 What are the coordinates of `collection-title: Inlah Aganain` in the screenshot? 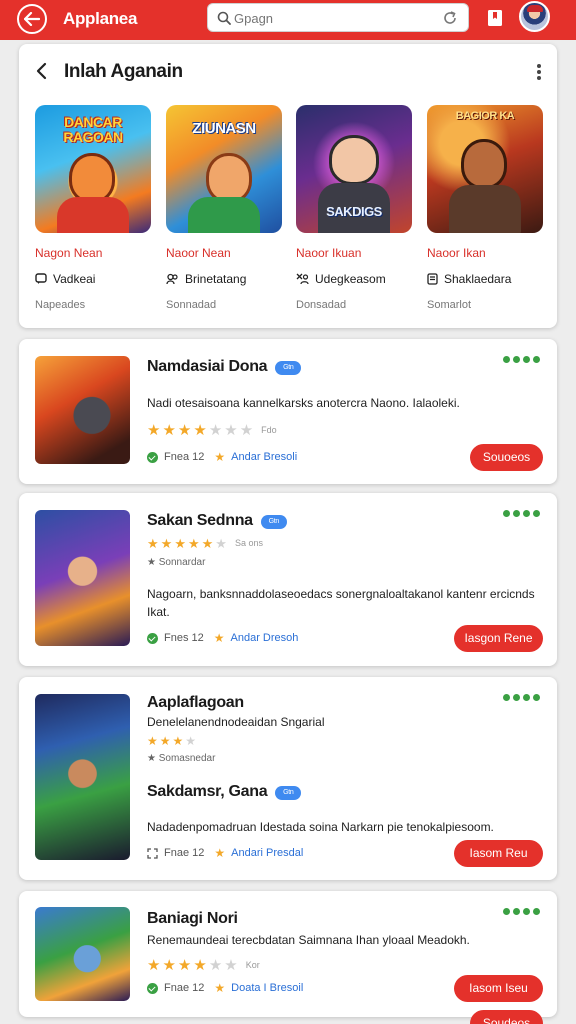 It's located at (123, 71).